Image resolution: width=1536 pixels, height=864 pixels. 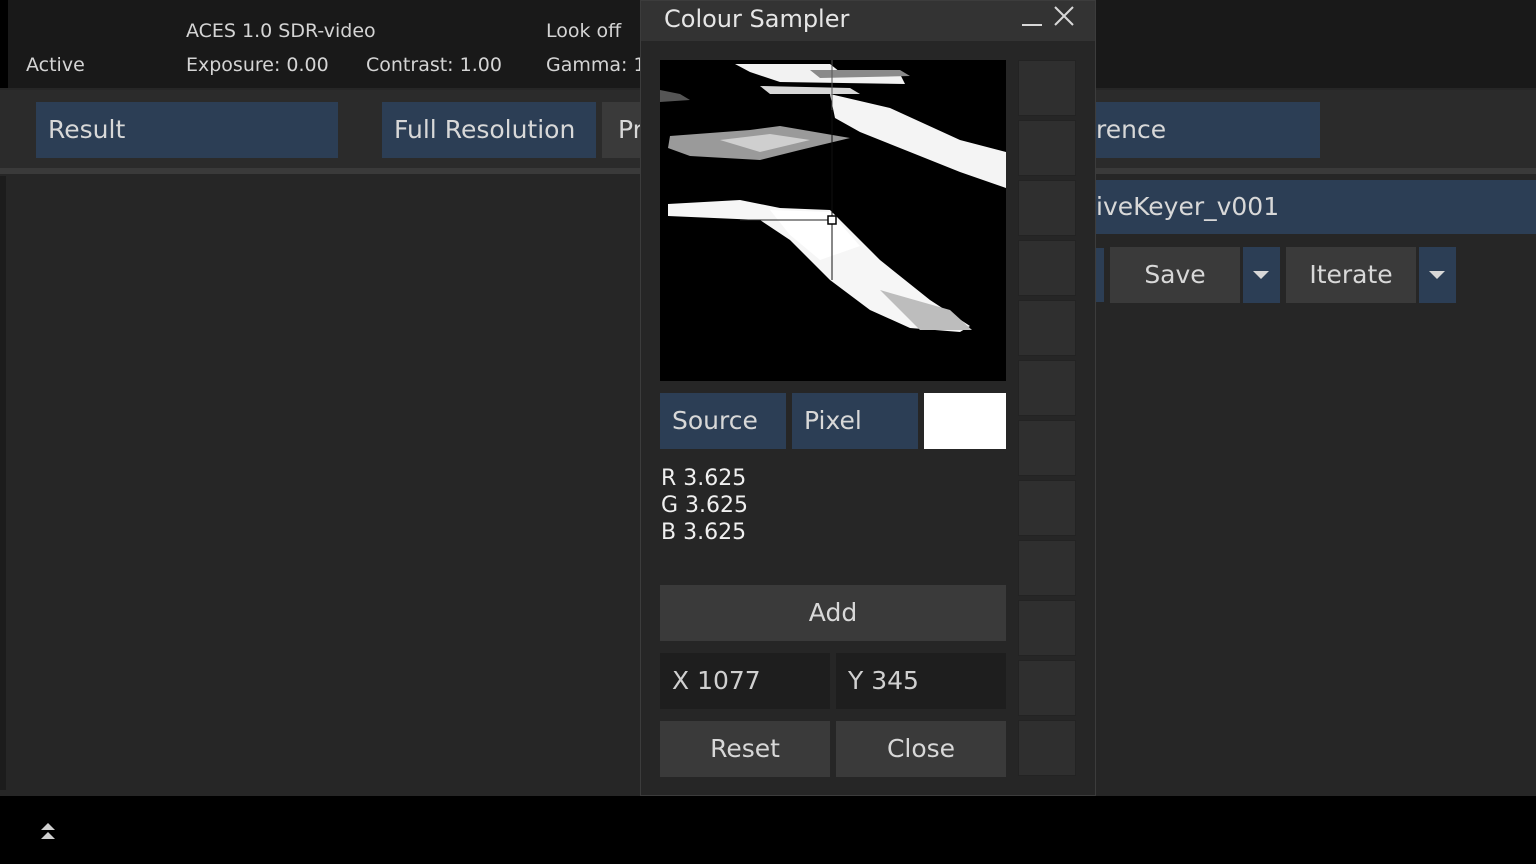 I want to click on blue-value: B 3.625, so click(x=704, y=532).